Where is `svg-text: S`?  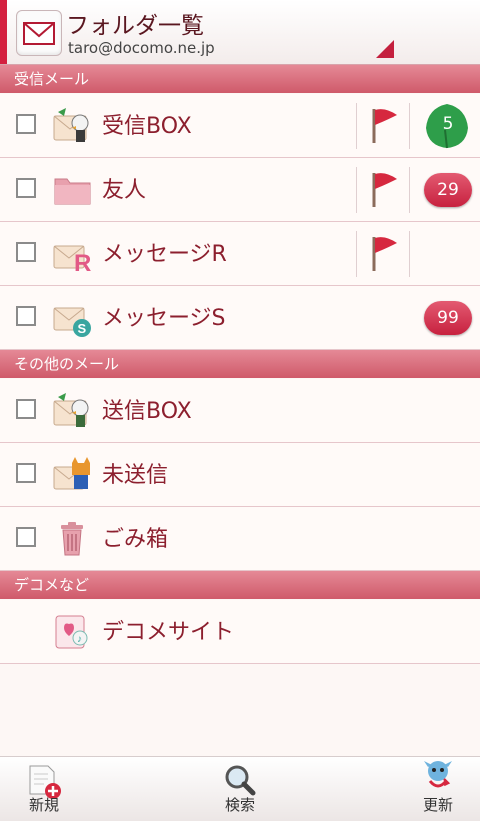
svg-text: S is located at coordinates (82, 328).